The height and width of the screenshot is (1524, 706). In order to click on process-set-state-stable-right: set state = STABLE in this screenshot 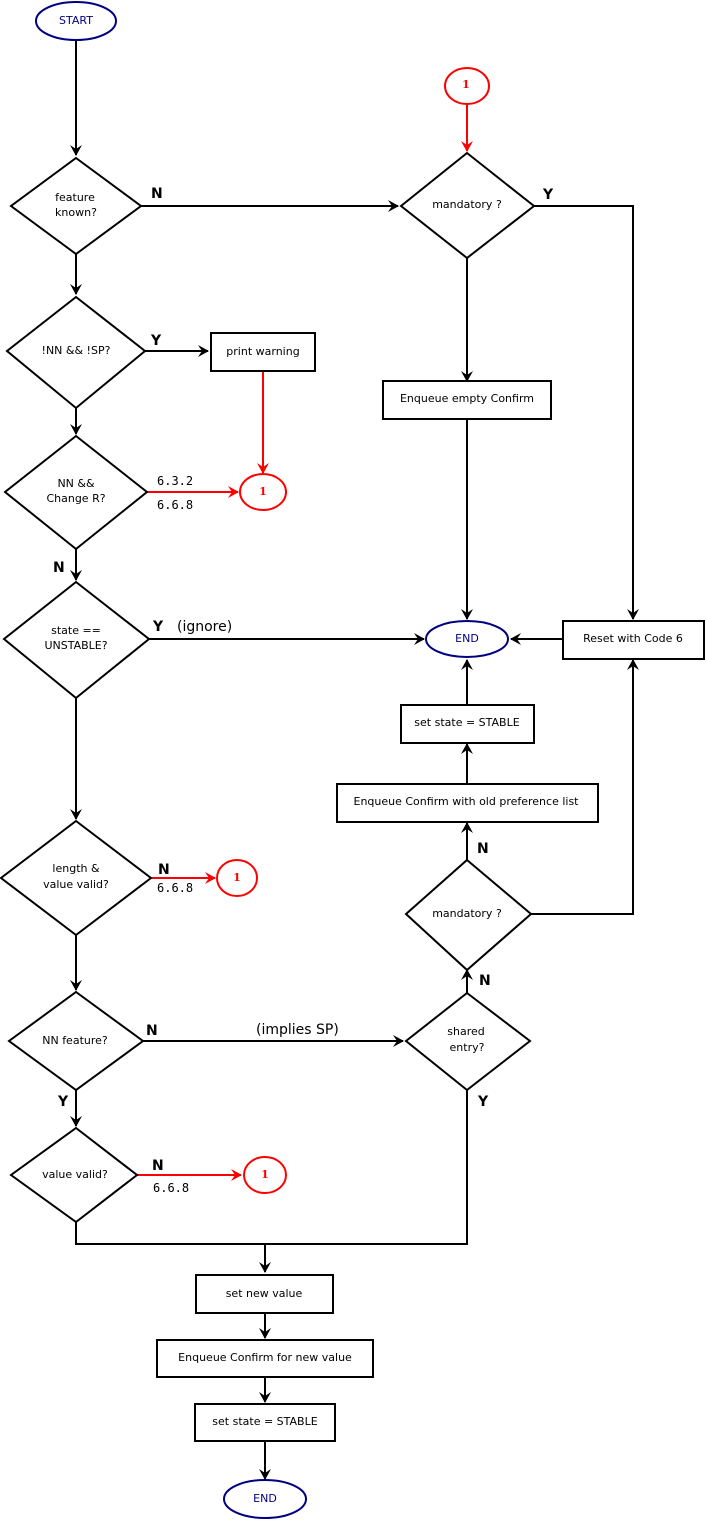, I will do `click(467, 724)`.